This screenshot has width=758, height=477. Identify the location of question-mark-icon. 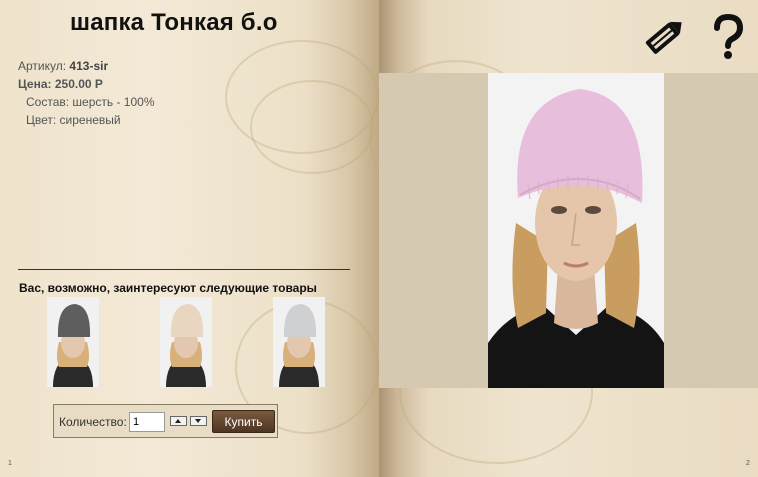
(728, 39).